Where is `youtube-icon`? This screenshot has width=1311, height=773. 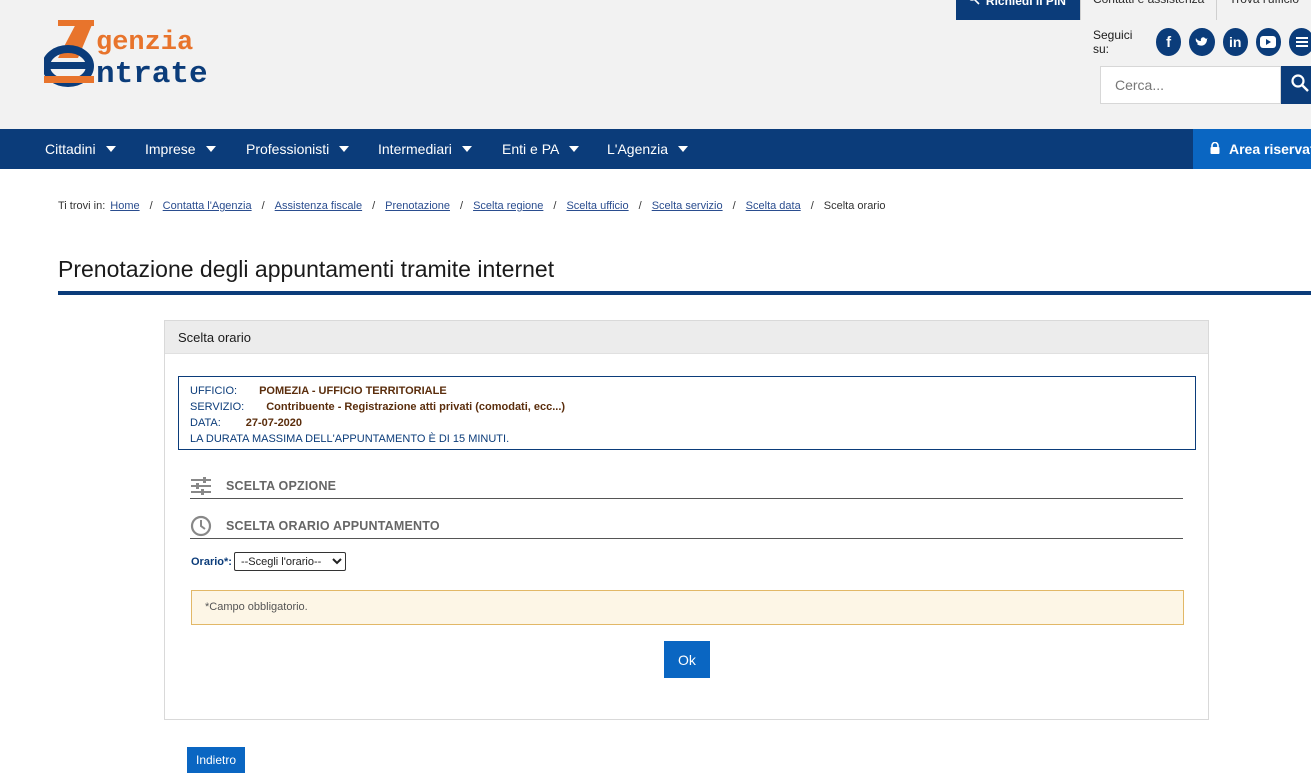
youtube-icon is located at coordinates (1268, 42).